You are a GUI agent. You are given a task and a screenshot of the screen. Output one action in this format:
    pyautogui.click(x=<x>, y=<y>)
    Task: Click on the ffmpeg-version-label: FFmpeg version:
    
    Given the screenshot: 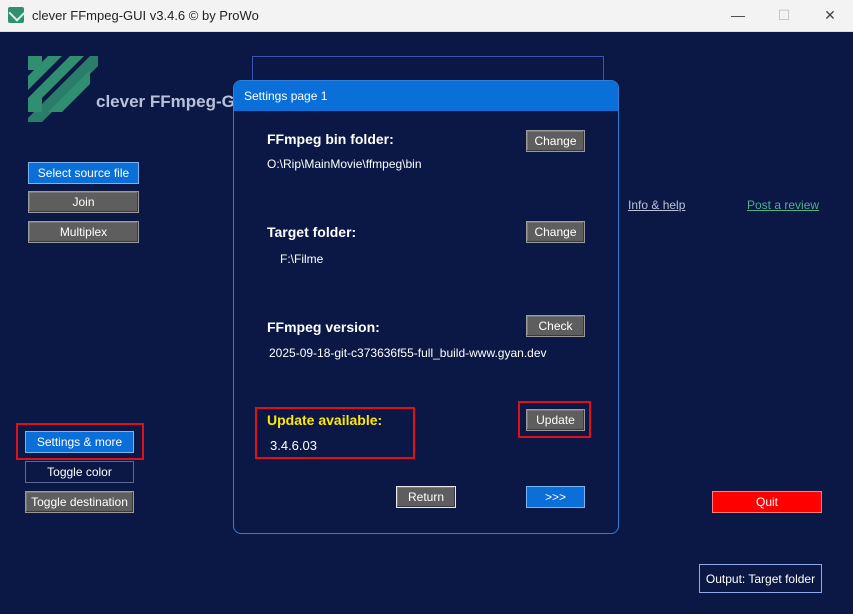 What is the action you would take?
    pyautogui.click(x=323, y=327)
    